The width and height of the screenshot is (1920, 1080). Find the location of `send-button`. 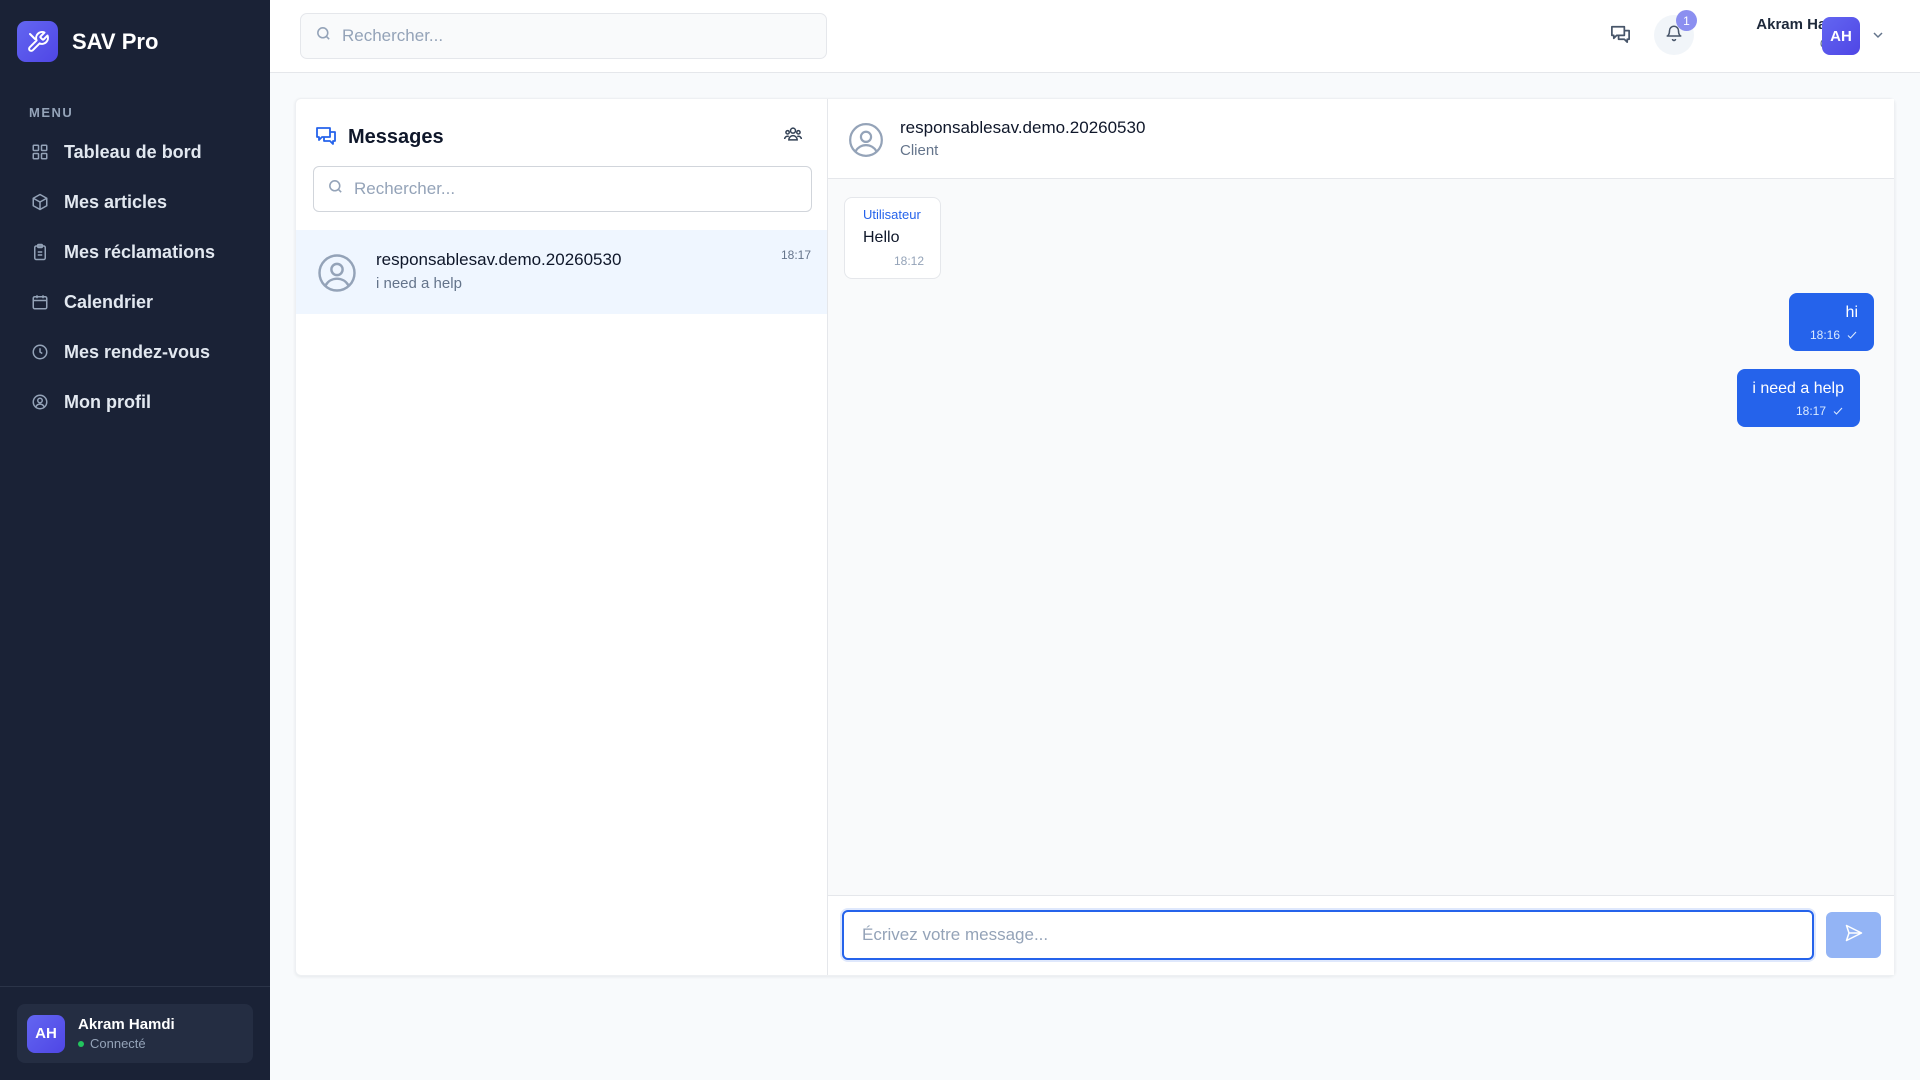

send-button is located at coordinates (1853, 935).